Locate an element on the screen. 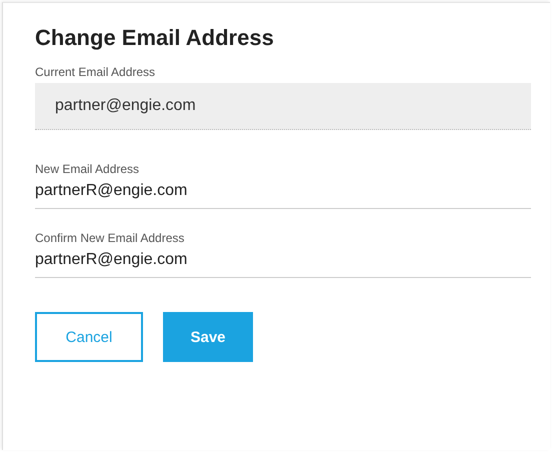 Image resolution: width=552 pixels, height=452 pixels. field-label: New Email Address is located at coordinates (87, 169).